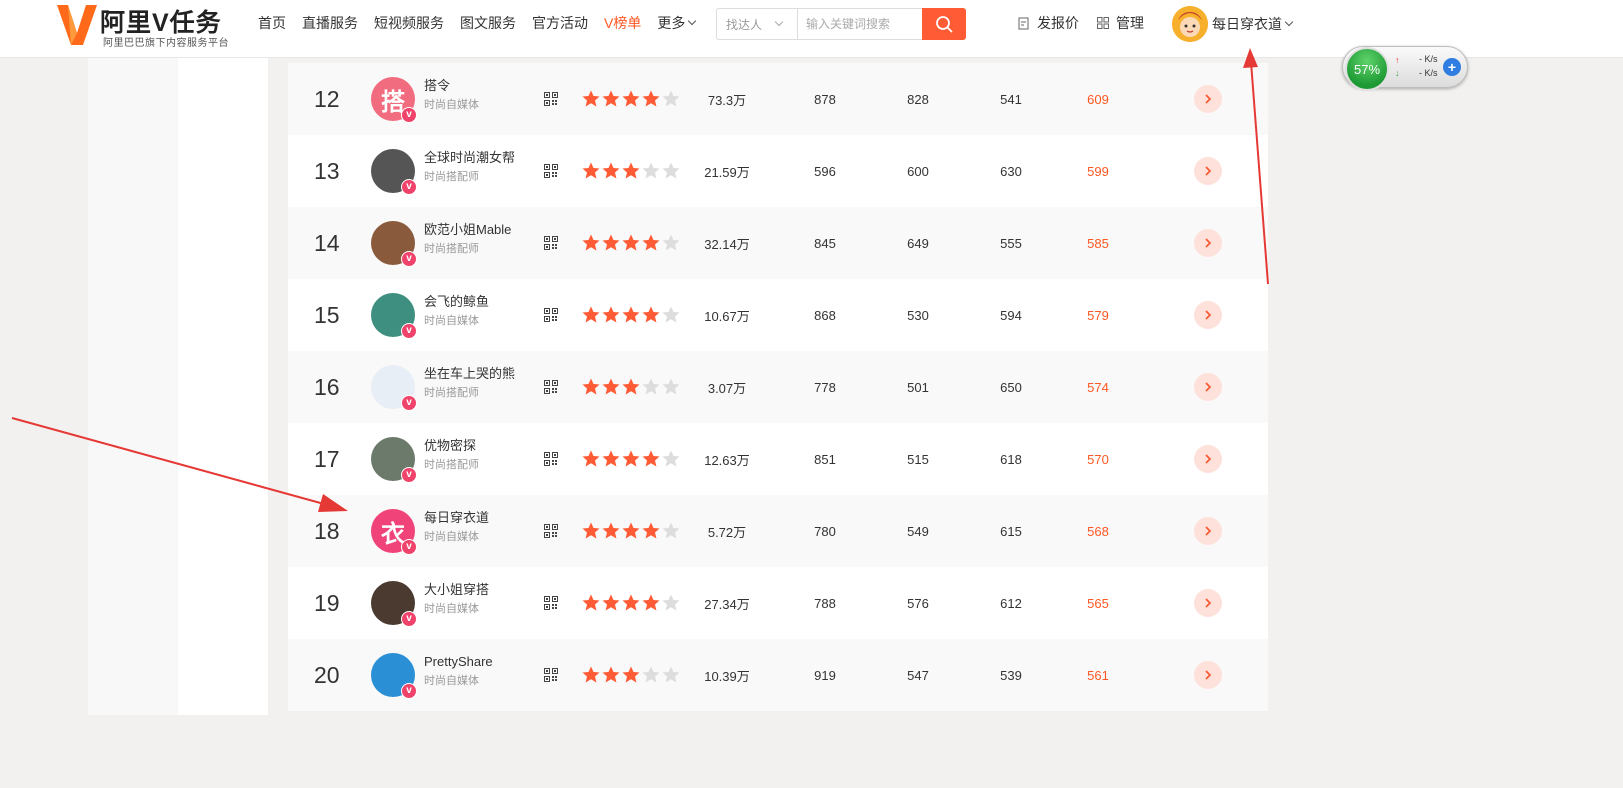 The width and height of the screenshot is (1623, 788). What do you see at coordinates (778, 315) in the screenshot?
I see `table-row: 15 v 会飞的鲸鱼 时尚自媒体 10.67万 868 530 594 579` at bounding box center [778, 315].